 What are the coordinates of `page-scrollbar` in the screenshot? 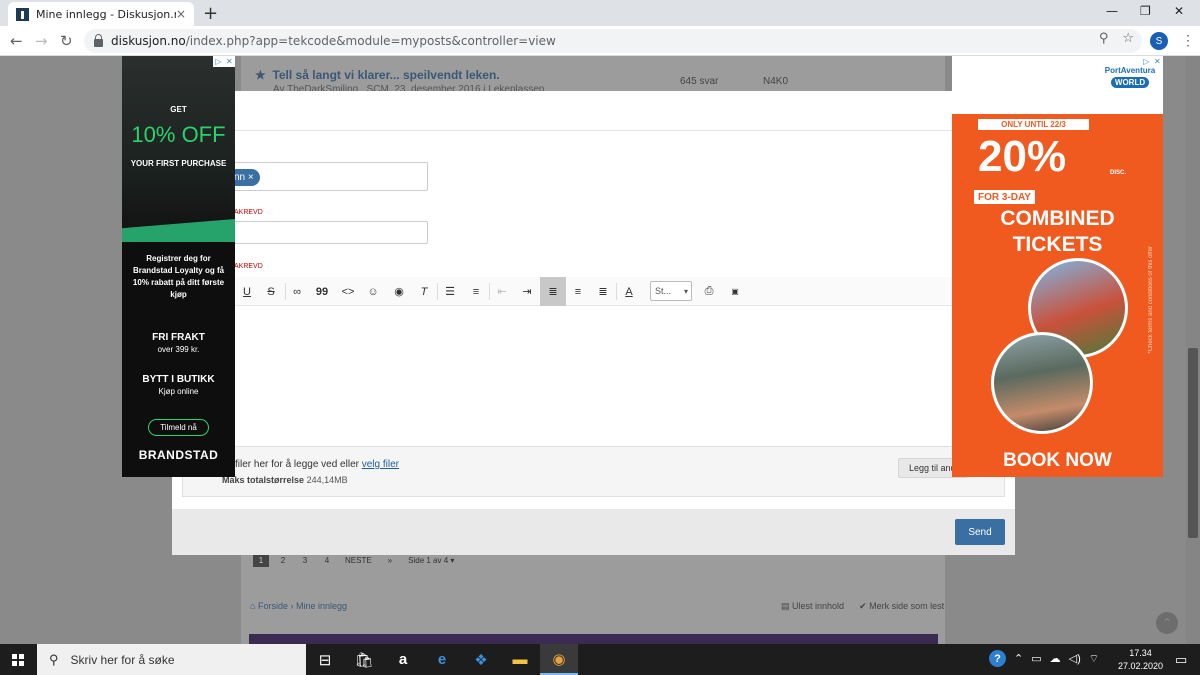 It's located at (1193, 350).